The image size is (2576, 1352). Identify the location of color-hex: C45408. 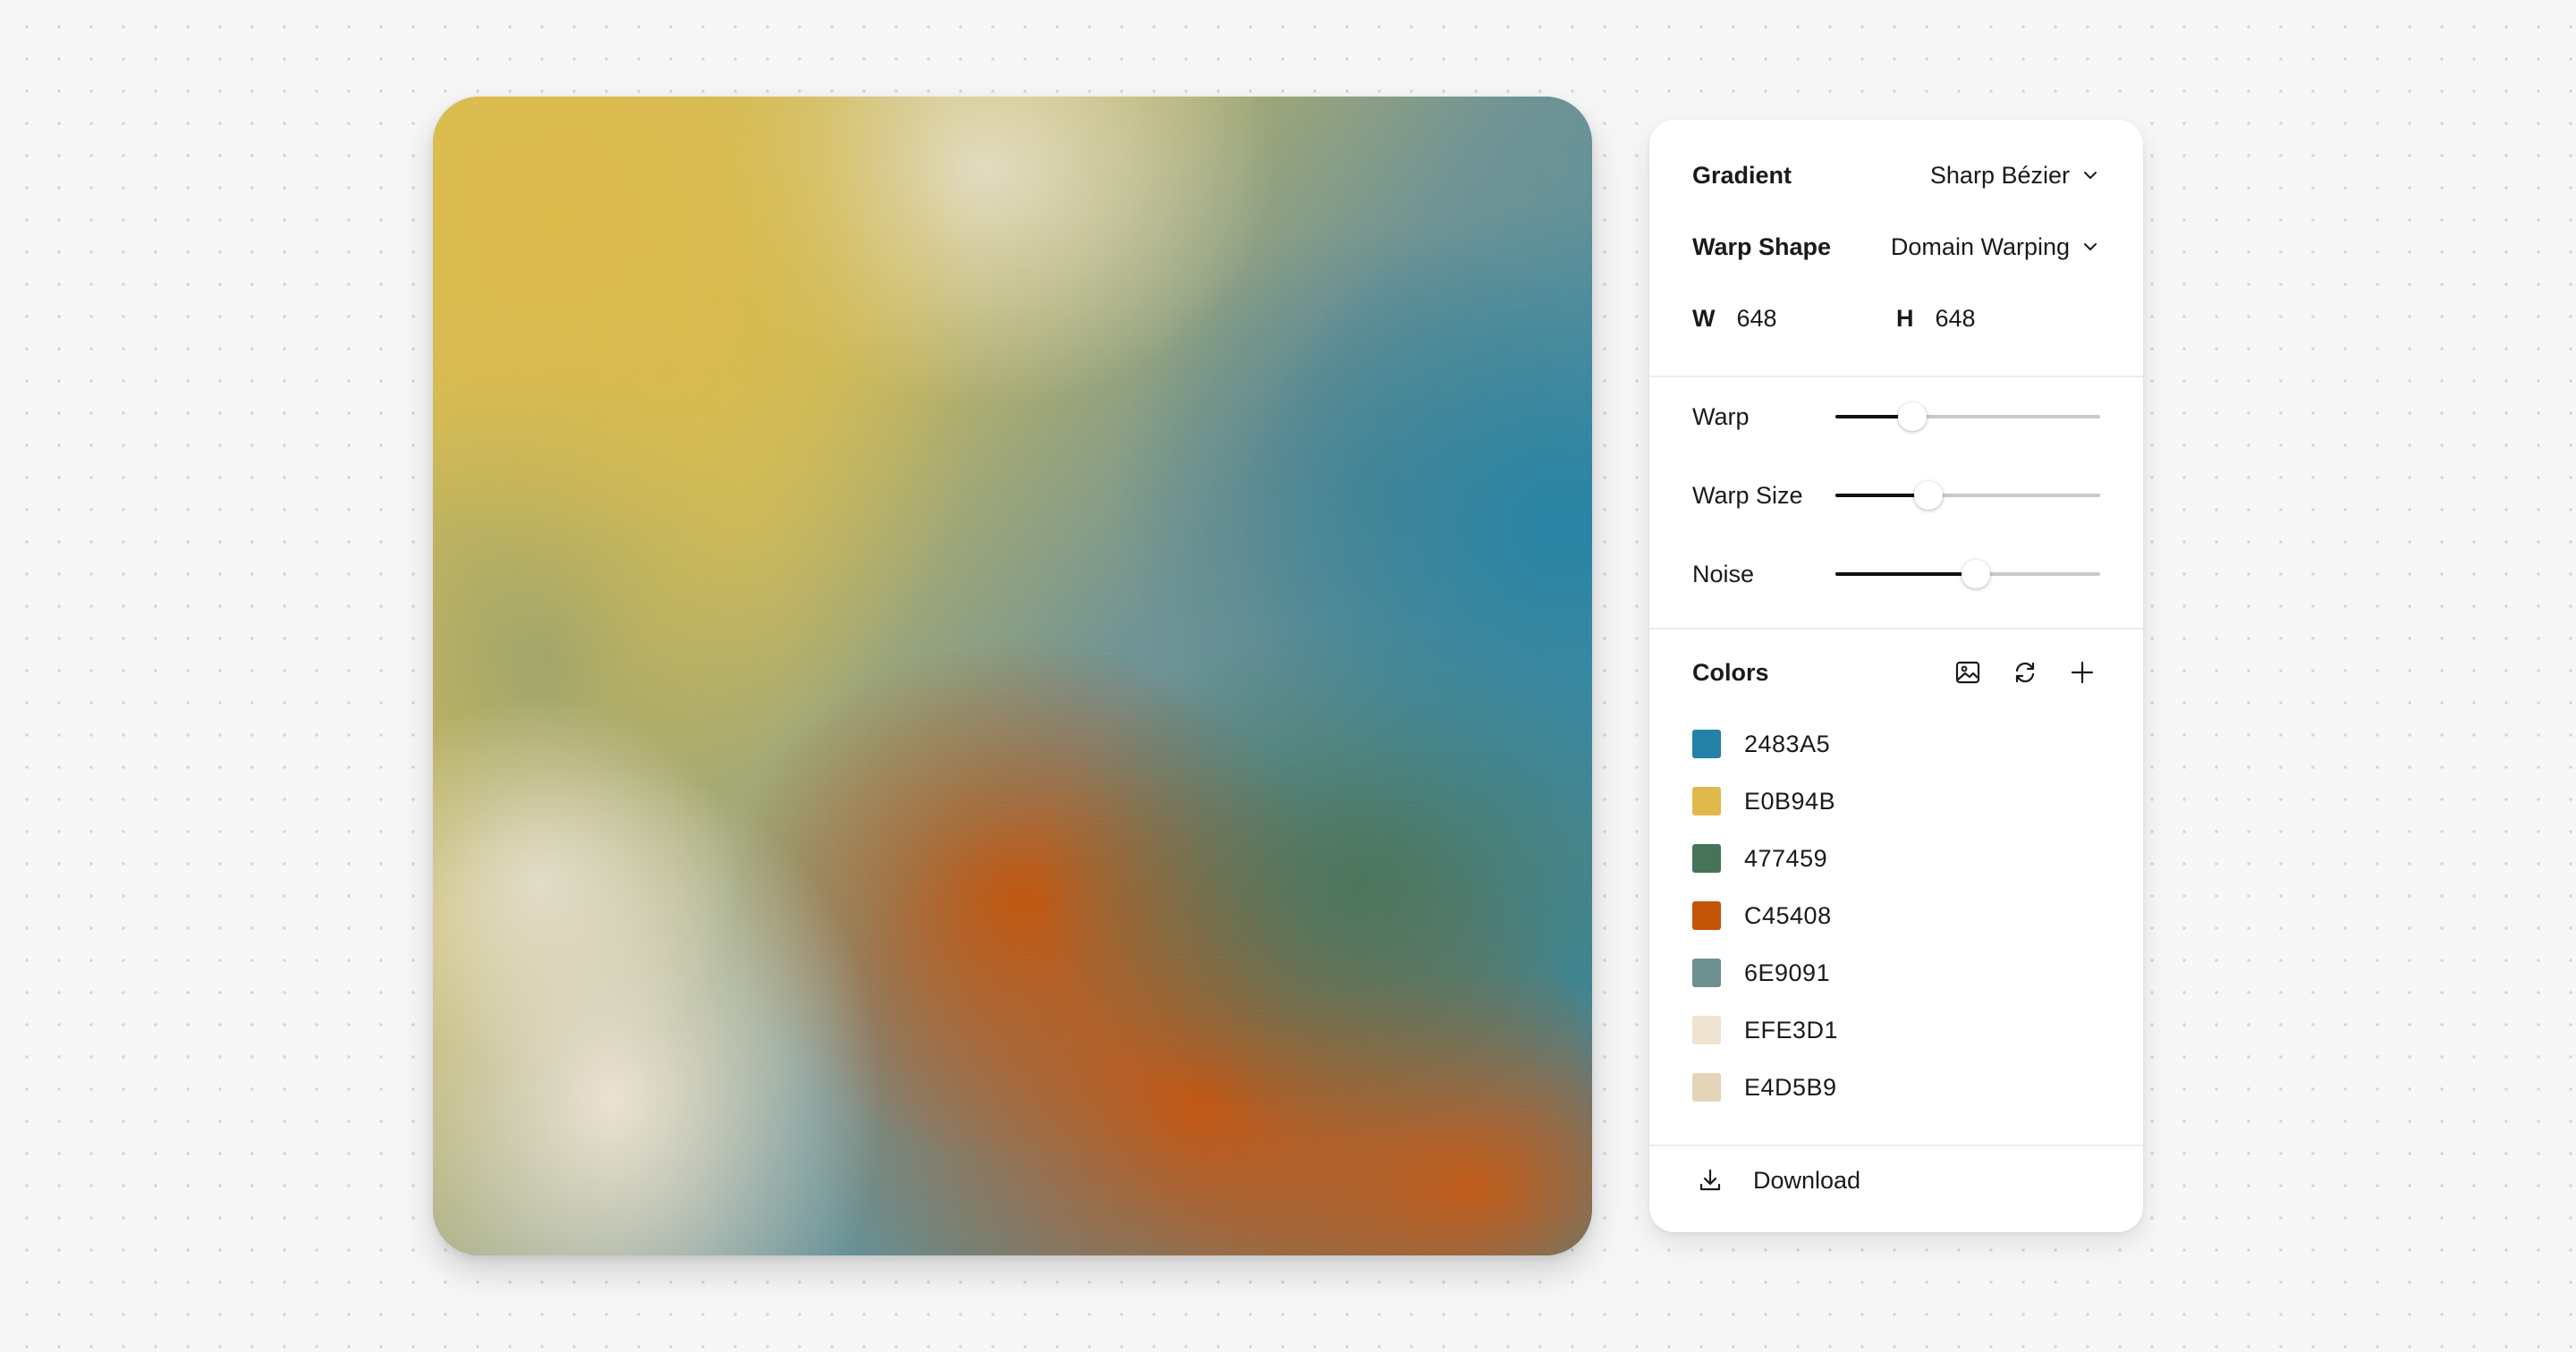
(1788, 915).